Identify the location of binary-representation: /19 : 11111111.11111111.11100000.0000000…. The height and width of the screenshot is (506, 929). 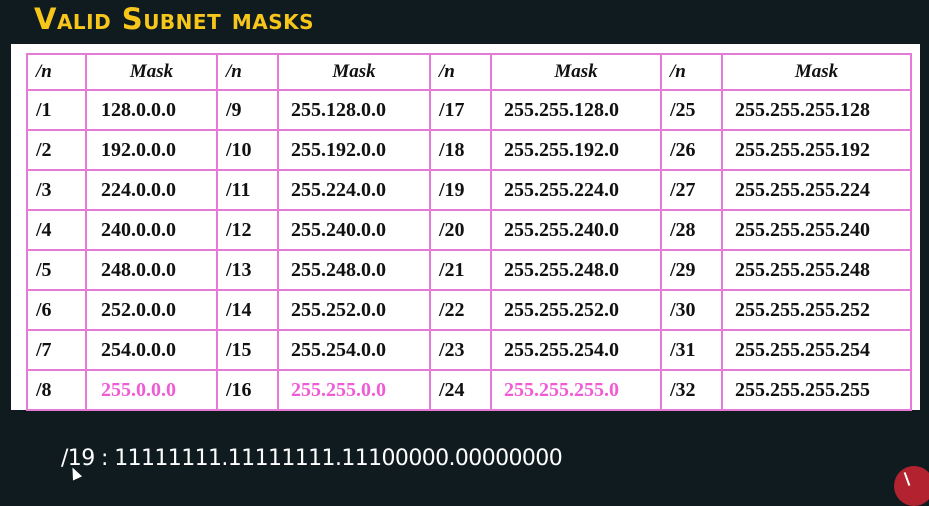
(312, 458).